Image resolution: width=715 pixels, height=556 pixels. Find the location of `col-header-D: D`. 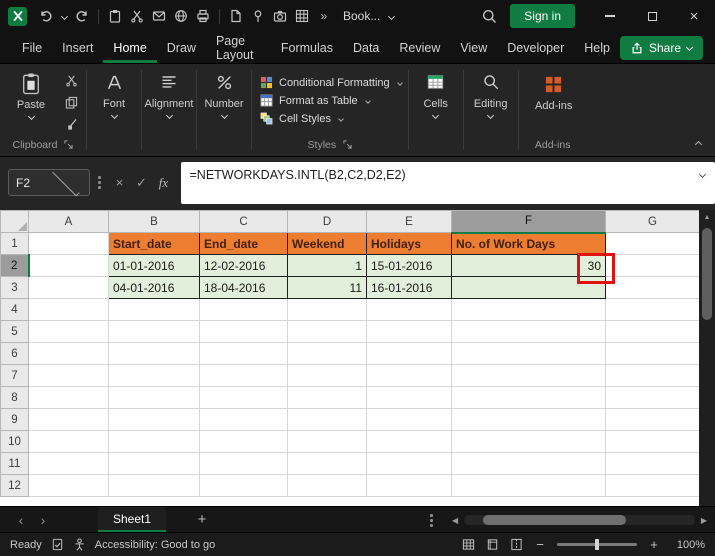

col-header-D: D is located at coordinates (327, 221).